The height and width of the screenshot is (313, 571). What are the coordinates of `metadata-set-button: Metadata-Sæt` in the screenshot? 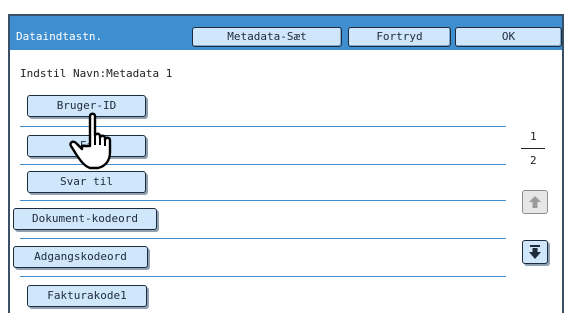 It's located at (267, 37).